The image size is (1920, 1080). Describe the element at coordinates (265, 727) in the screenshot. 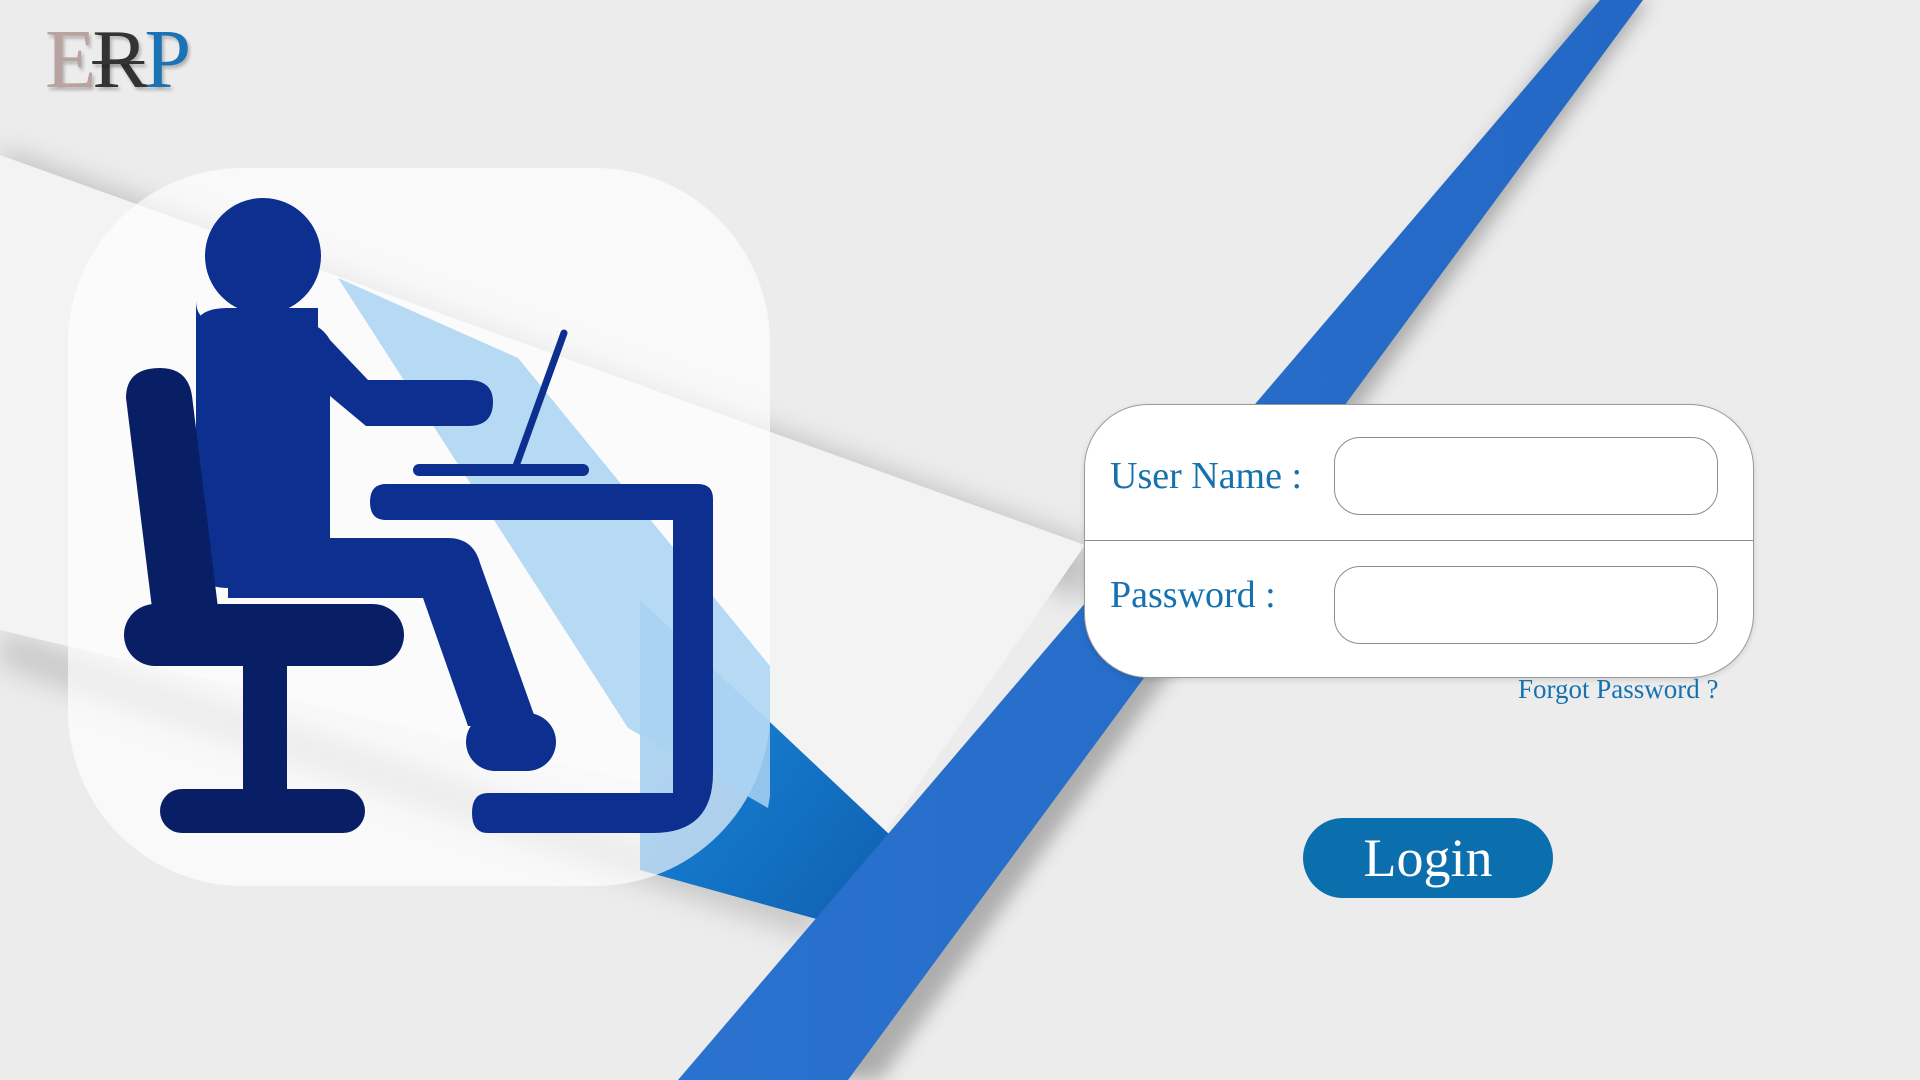

I see `chair-post` at that location.